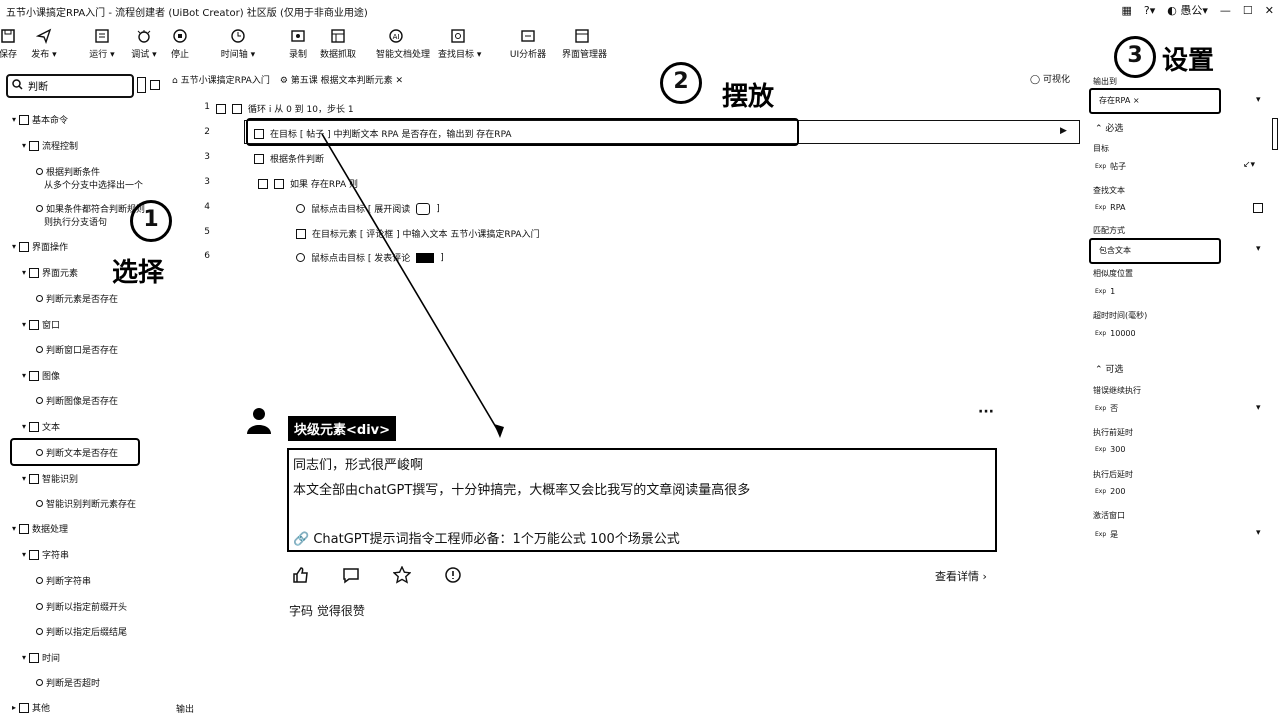 The image size is (1280, 720). Describe the element at coordinates (1109, 368) in the screenshot. I see `section-optional: ⌃ 可选` at that location.